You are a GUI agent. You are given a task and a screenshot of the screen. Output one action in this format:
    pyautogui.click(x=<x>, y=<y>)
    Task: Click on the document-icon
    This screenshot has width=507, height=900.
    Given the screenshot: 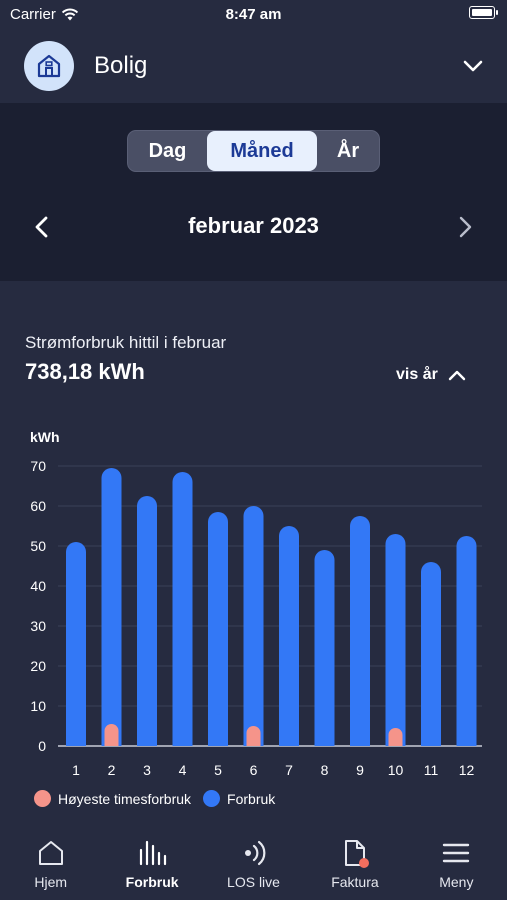 What is the action you would take?
    pyautogui.click(x=356, y=854)
    